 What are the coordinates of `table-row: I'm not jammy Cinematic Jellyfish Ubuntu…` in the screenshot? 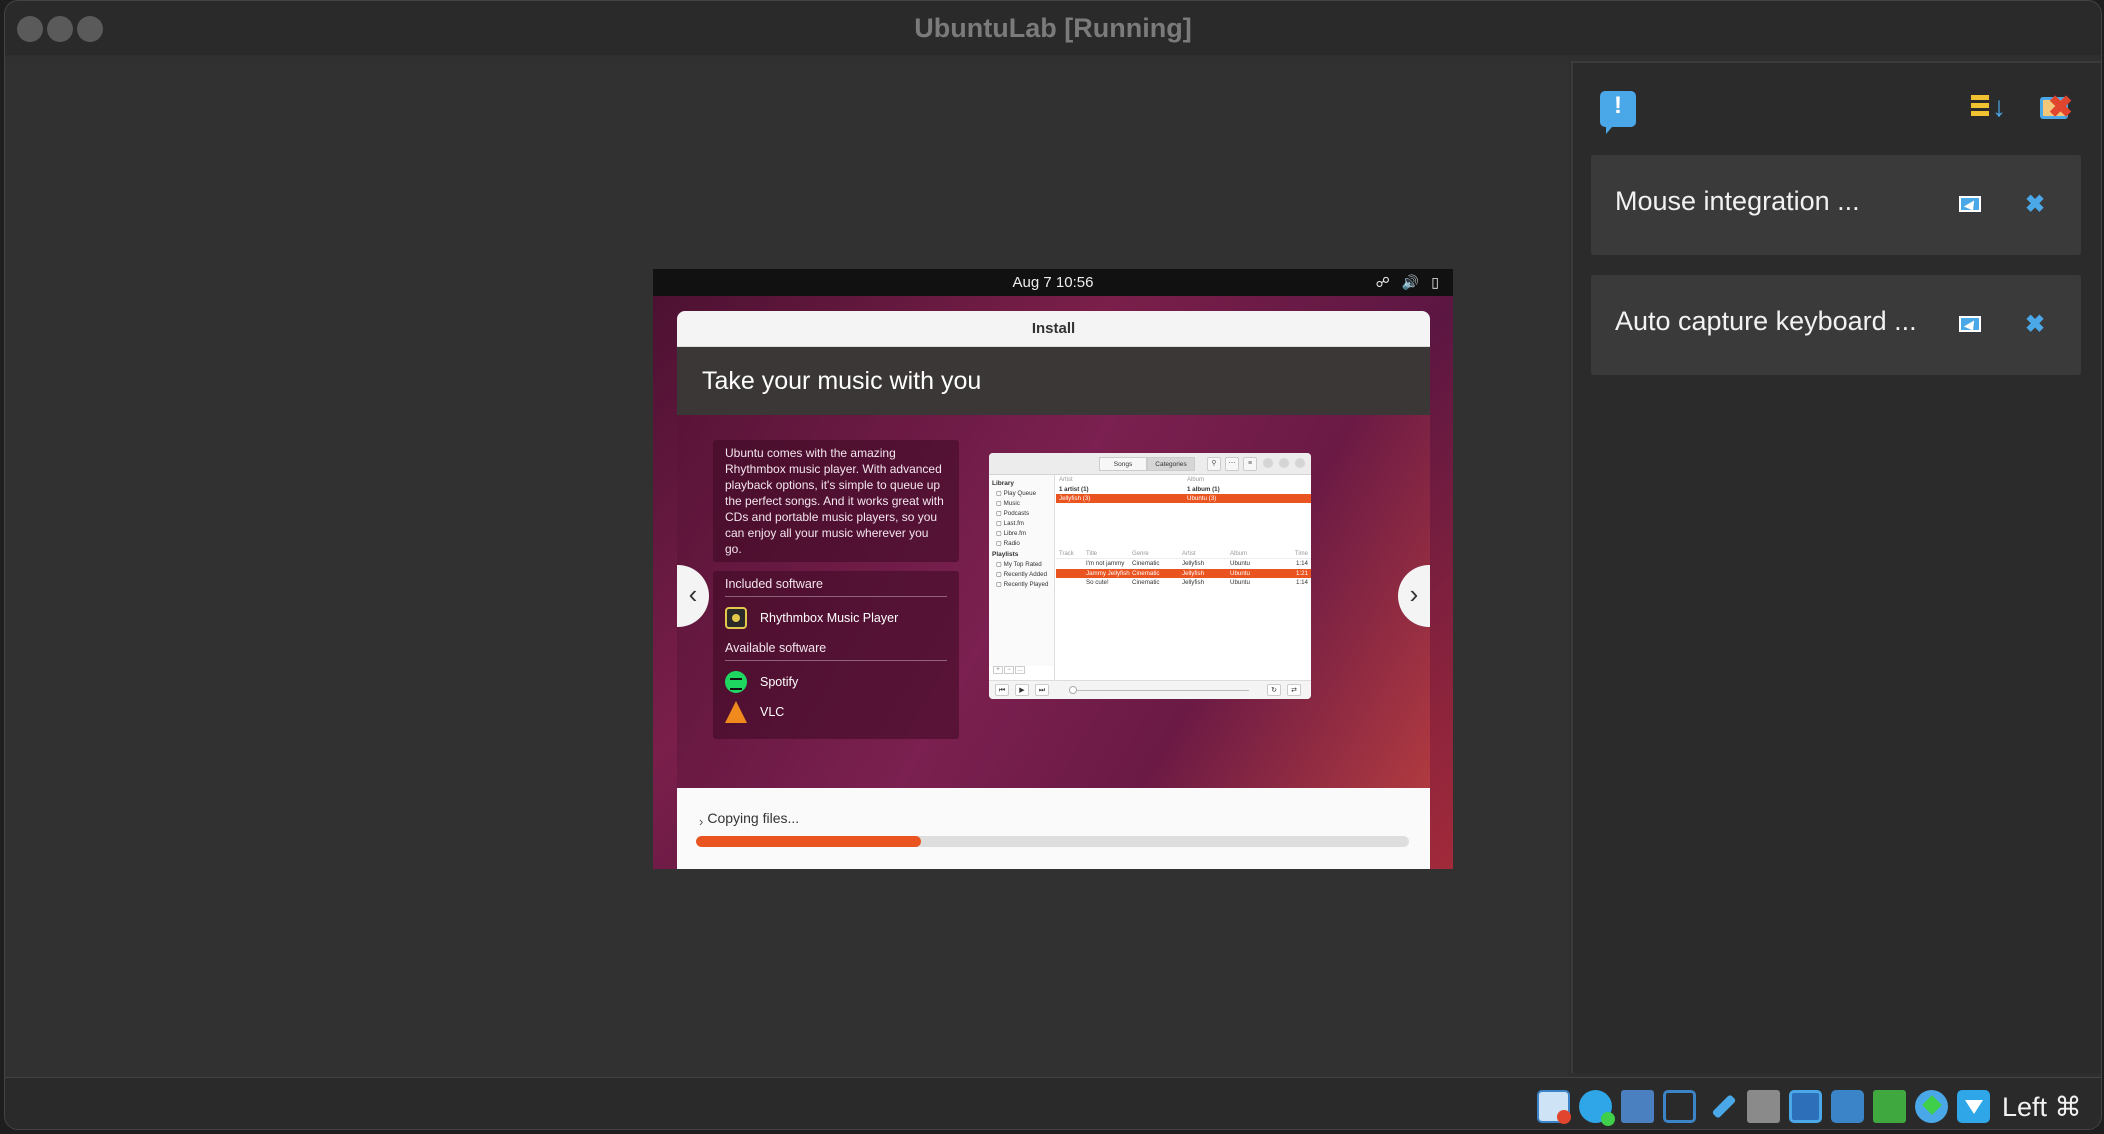 It's located at (1183, 564).